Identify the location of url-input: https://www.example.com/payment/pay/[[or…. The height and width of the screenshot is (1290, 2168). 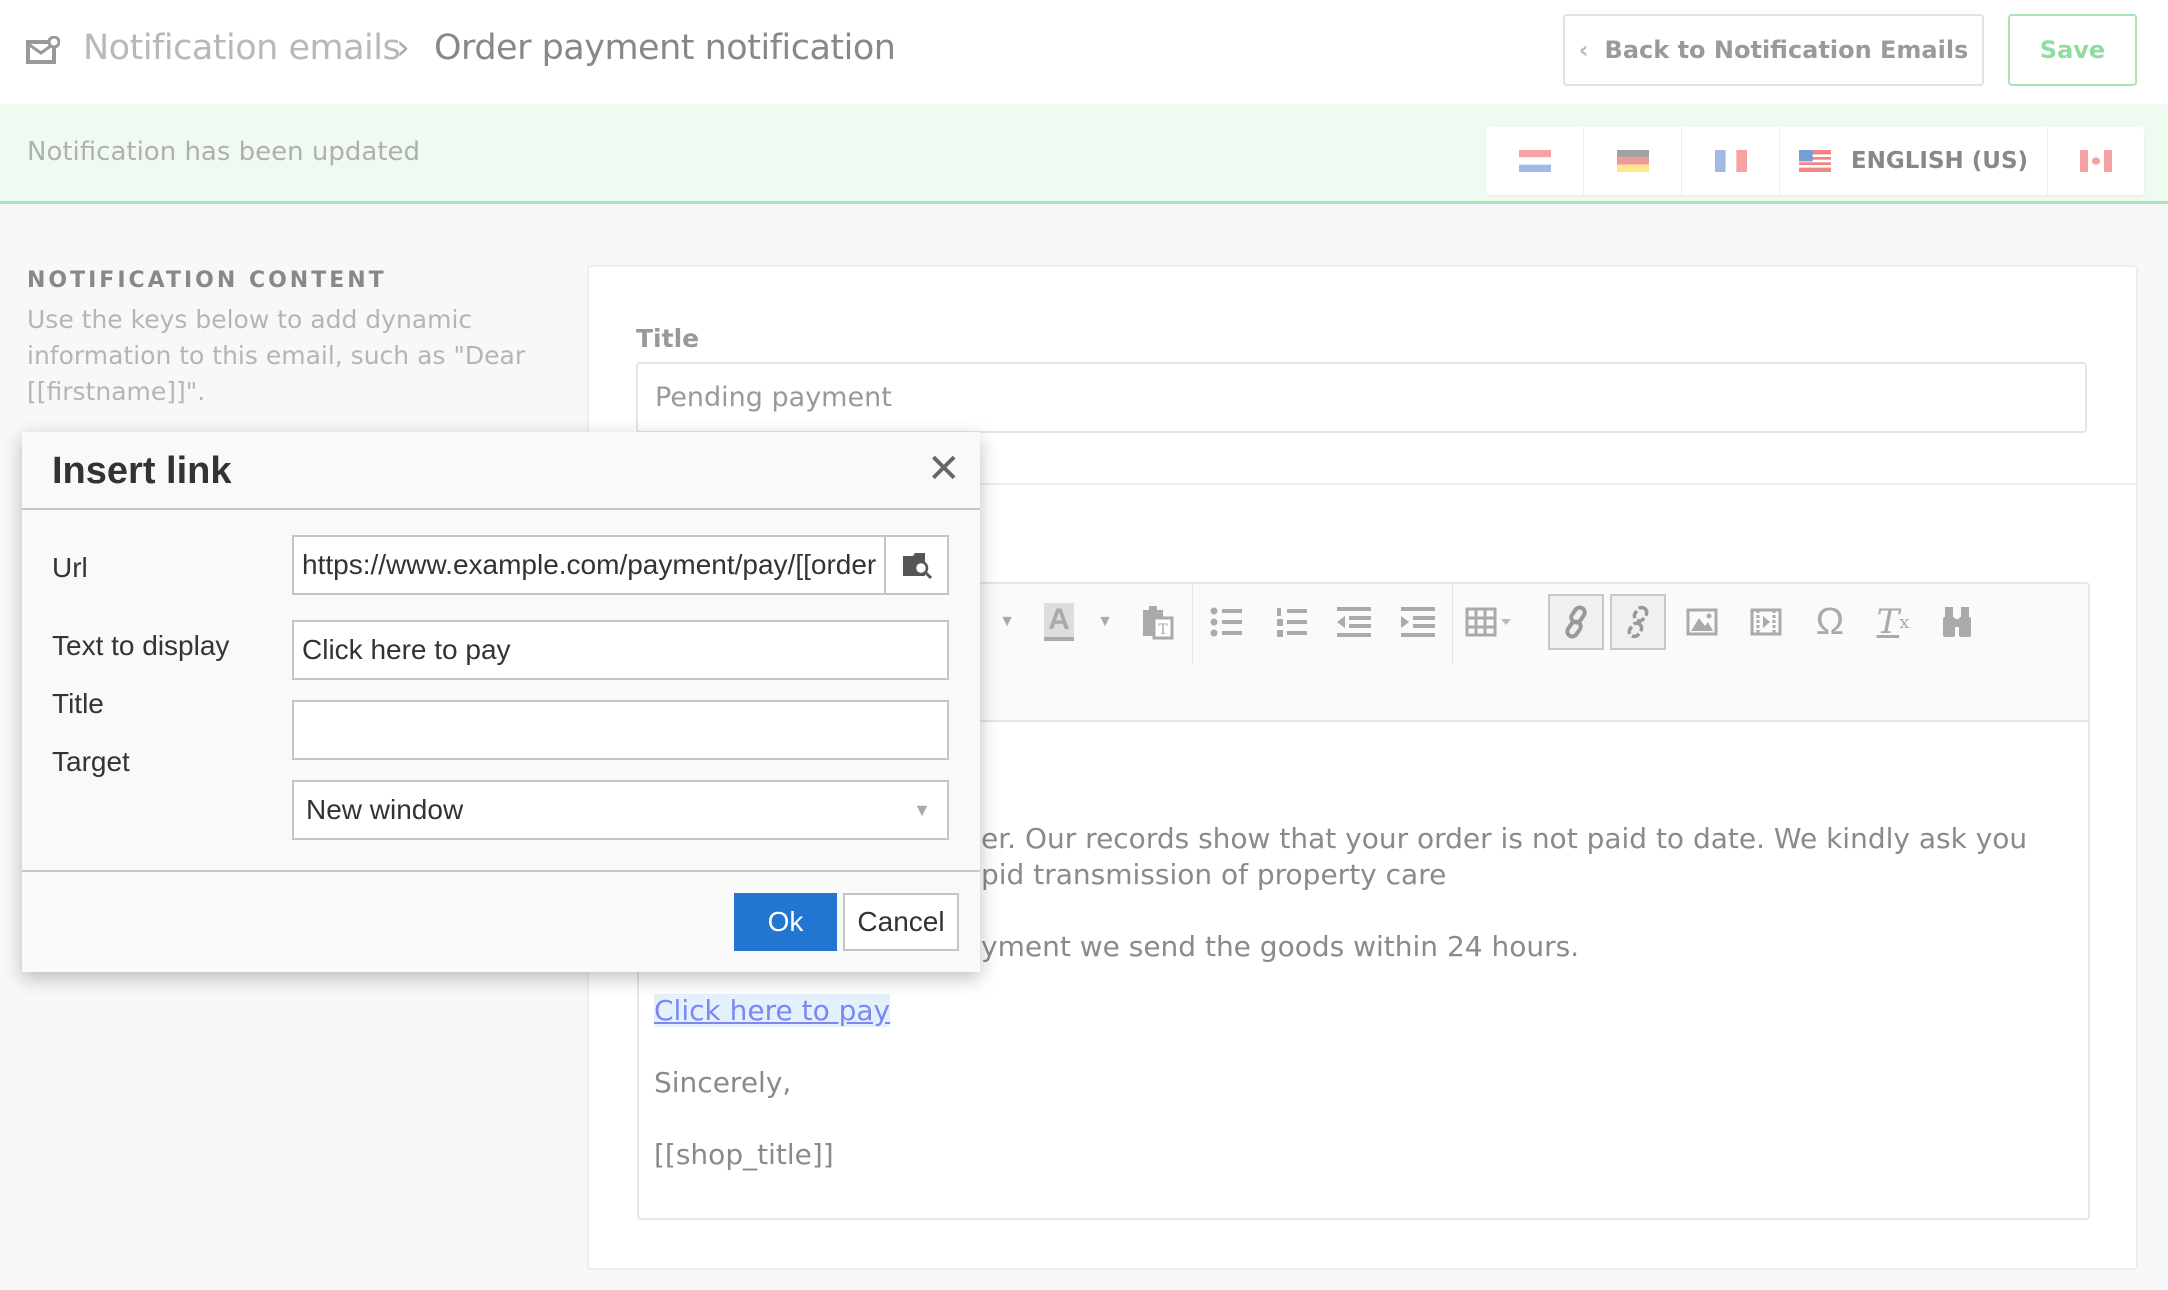
(620, 565).